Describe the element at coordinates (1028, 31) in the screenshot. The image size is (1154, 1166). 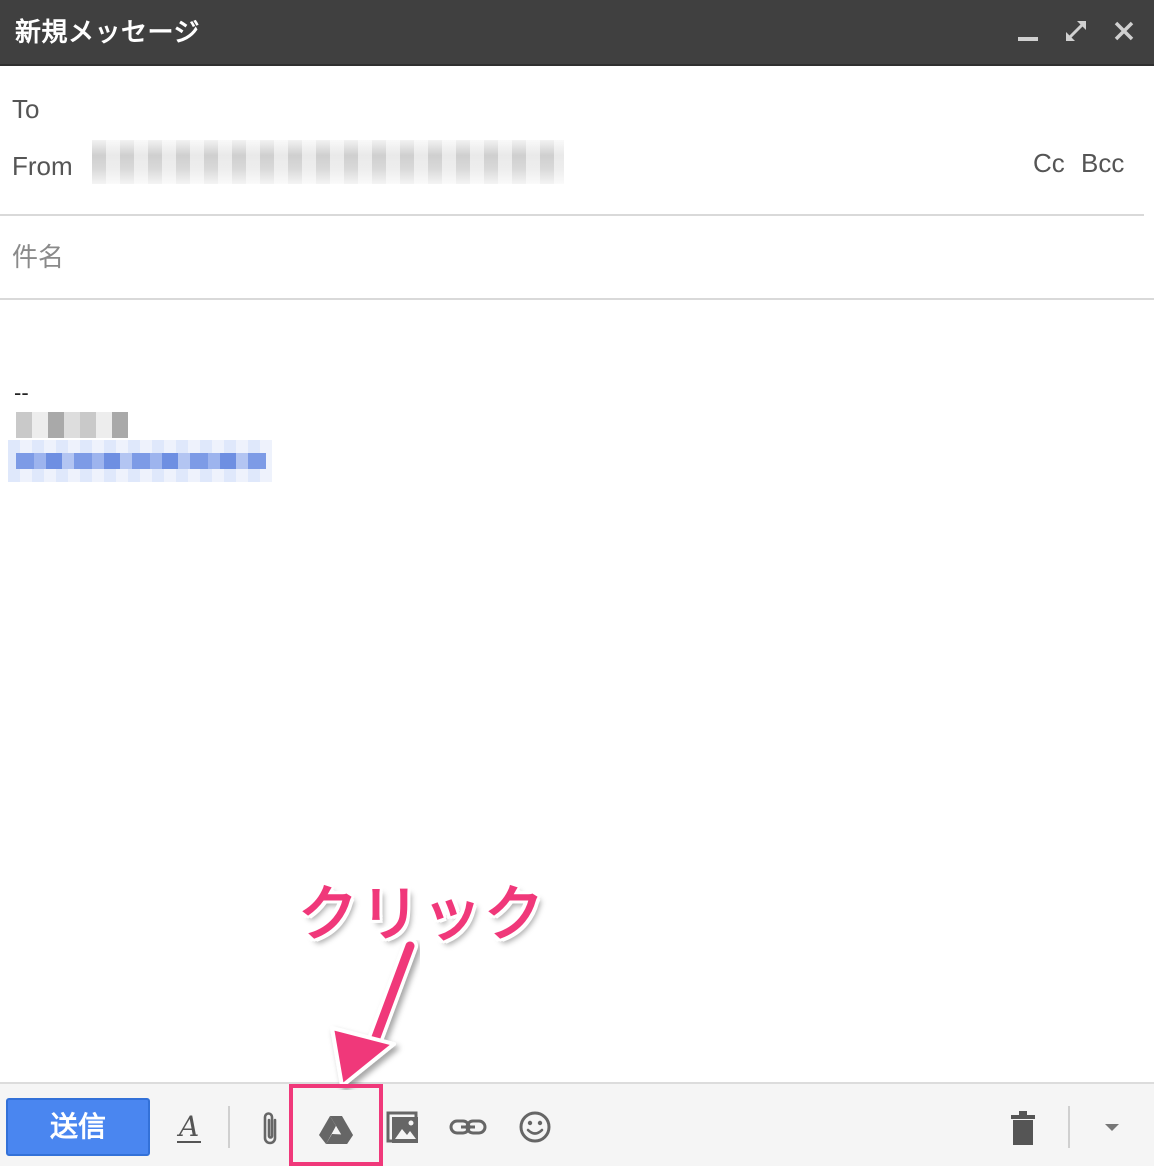
I see `minimize-icon` at that location.